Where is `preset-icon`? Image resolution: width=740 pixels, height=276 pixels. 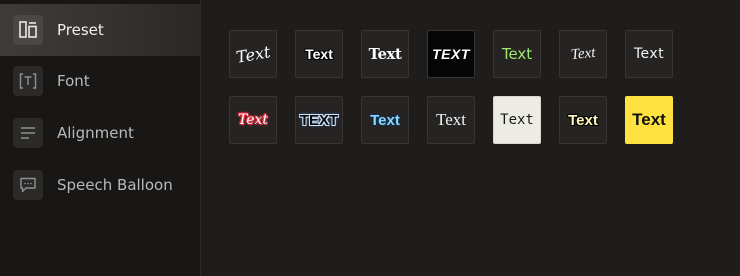
preset-icon is located at coordinates (28, 30).